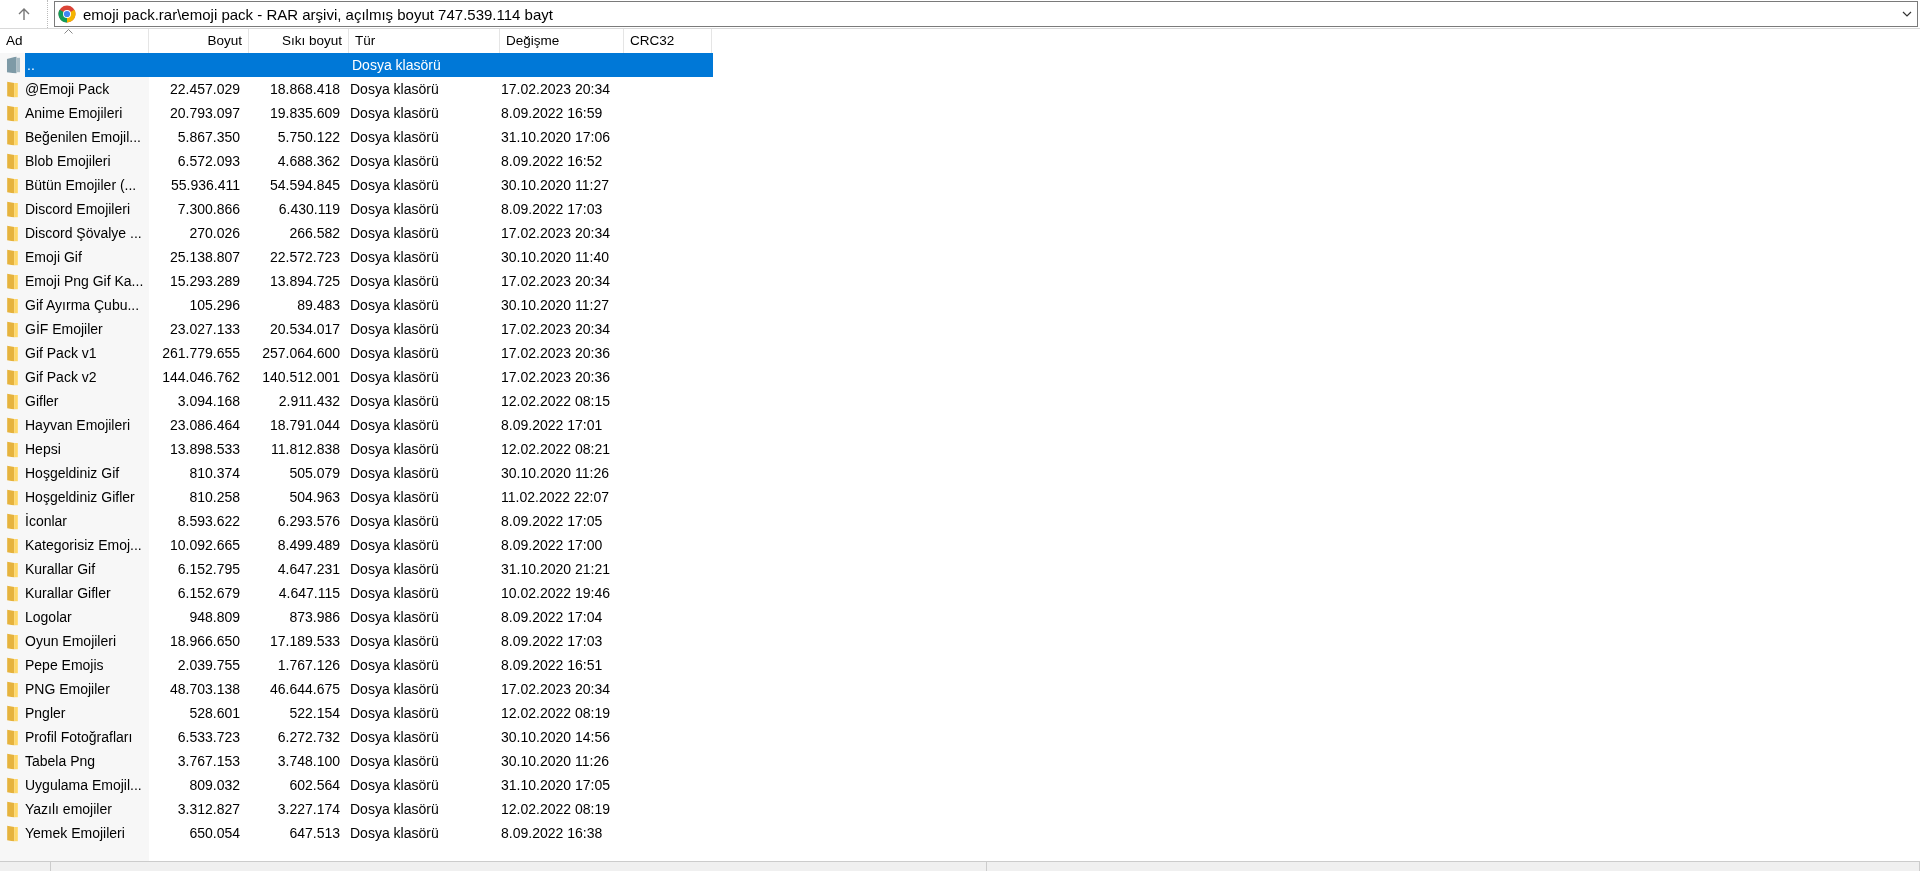  What do you see at coordinates (555, 737) in the screenshot?
I see `table-cell-text: 30.10.2020 14:56` at bounding box center [555, 737].